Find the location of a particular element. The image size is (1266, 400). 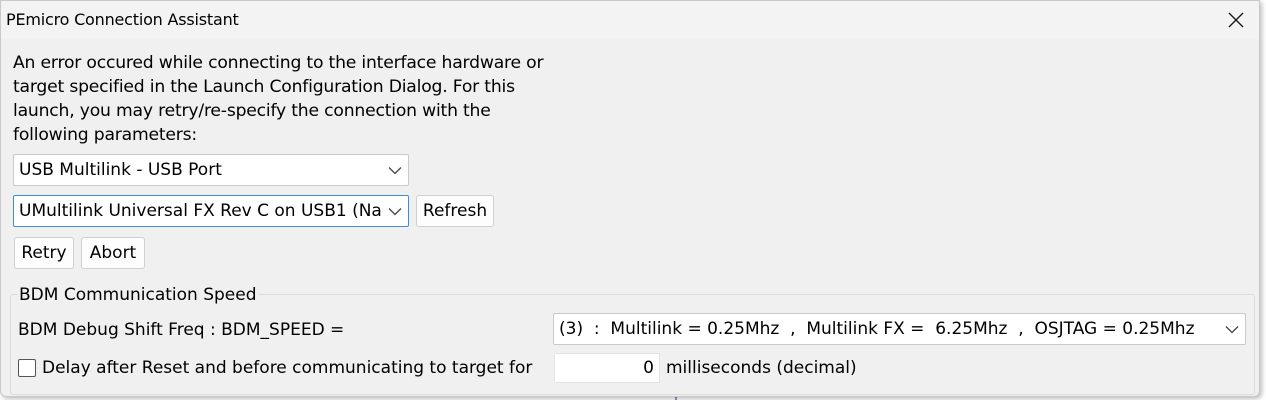

delay-unit-label: milliseconds (decimal) is located at coordinates (761, 368).